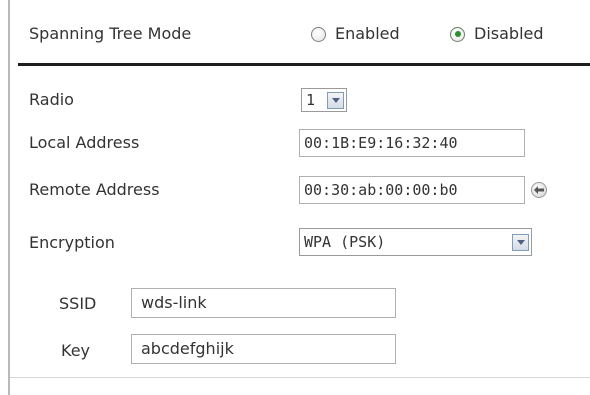 This screenshot has width=590, height=395. I want to click on remote-address-field: 00:30:ab:00:00:b0, so click(412, 190).